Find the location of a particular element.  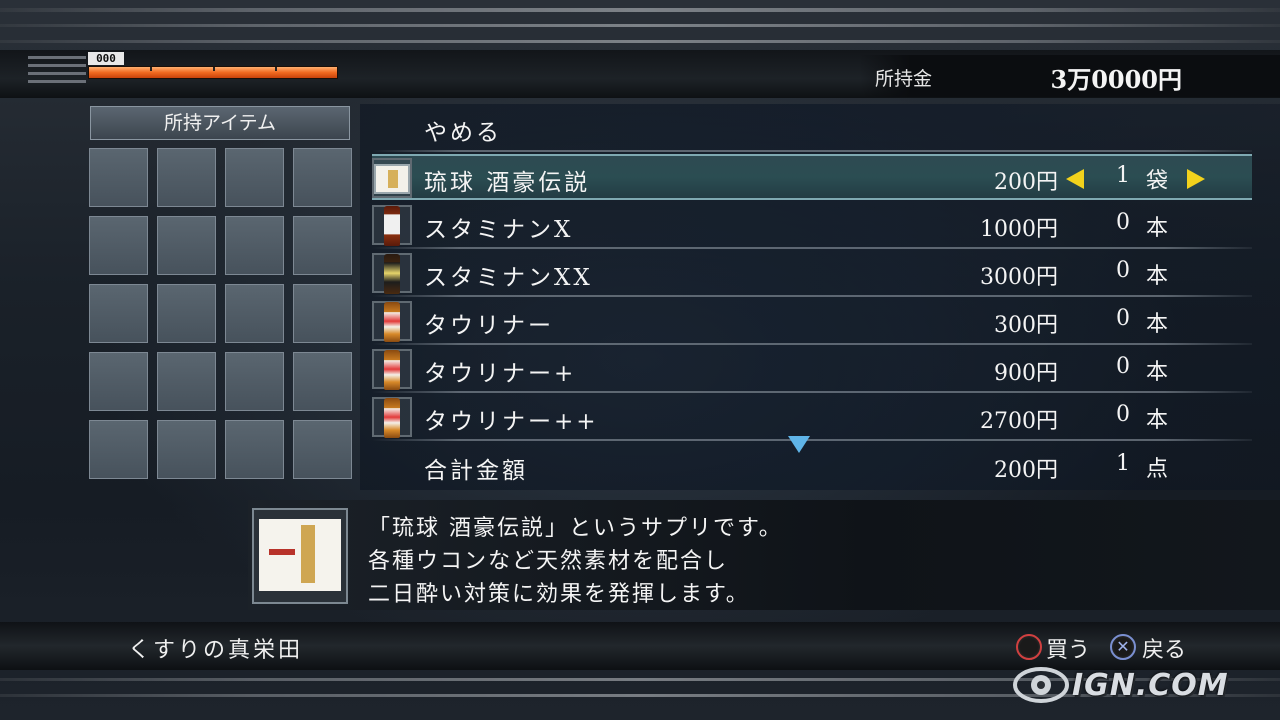

inventory-title: 所持アイテム is located at coordinates (220, 123).